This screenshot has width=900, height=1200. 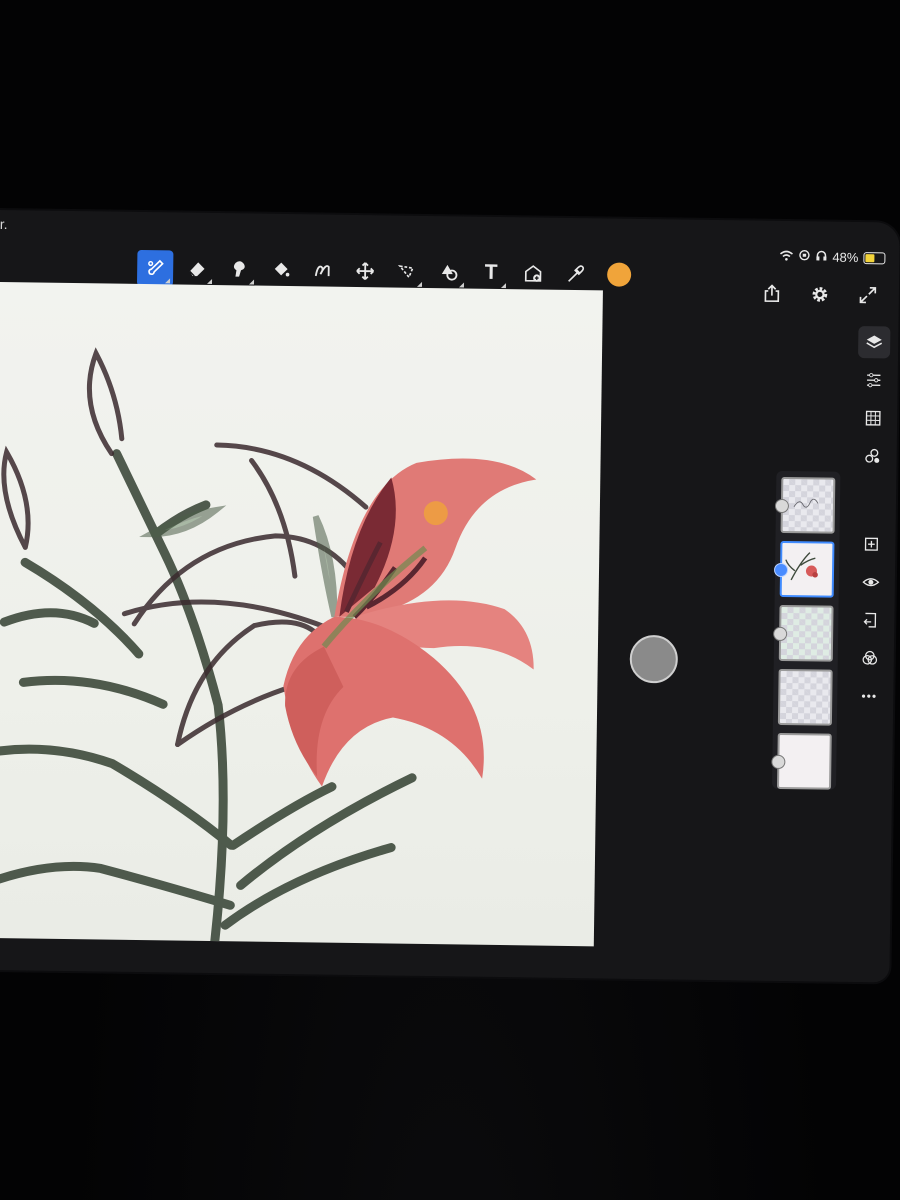 What do you see at coordinates (4, 224) in the screenshot?
I see `status-time-fragment: r.` at bounding box center [4, 224].